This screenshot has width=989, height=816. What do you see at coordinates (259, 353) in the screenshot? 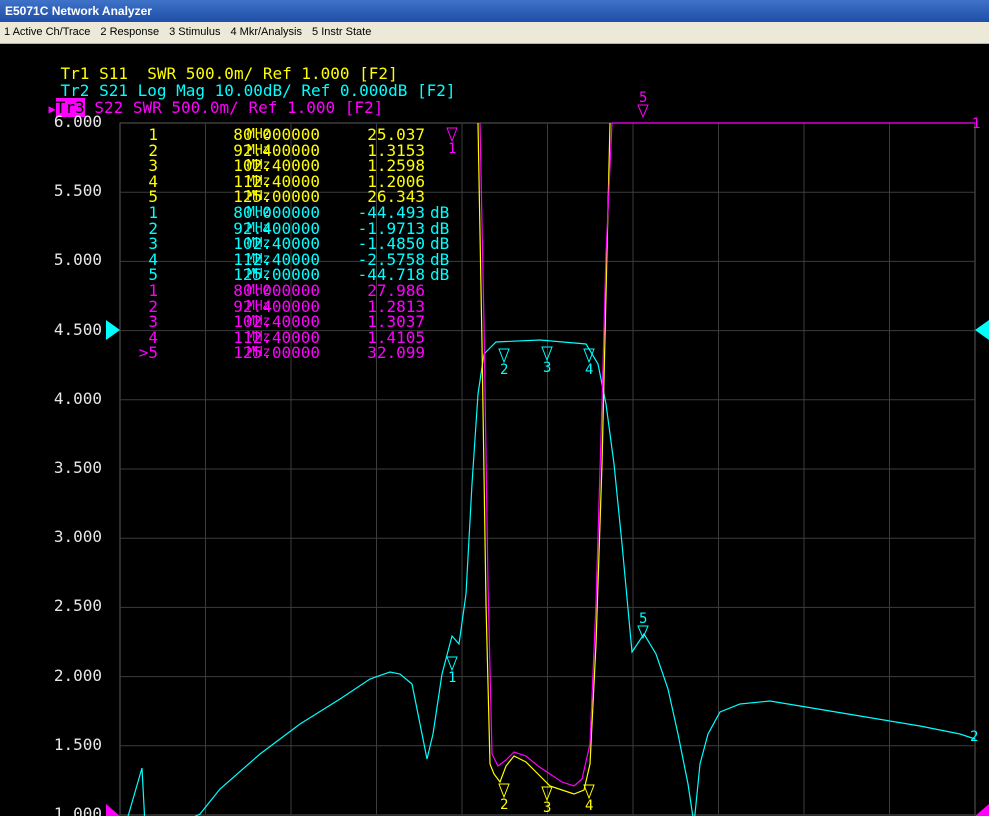
I see `marker-unit: MHz` at bounding box center [259, 353].